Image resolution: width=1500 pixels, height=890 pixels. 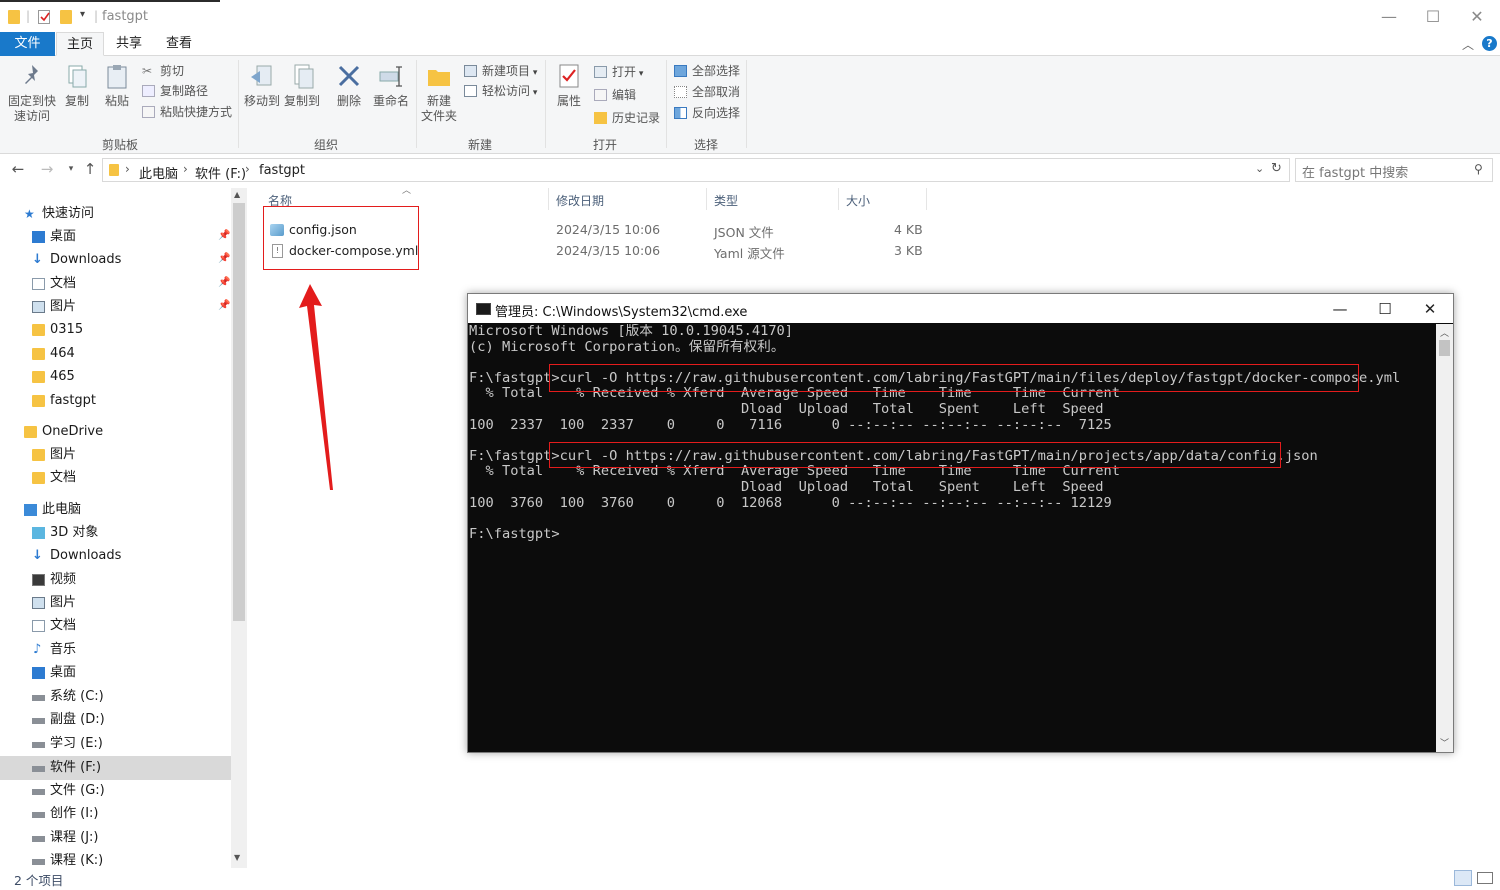 What do you see at coordinates (53, 354) in the screenshot?
I see `nav-item-464: 464` at bounding box center [53, 354].